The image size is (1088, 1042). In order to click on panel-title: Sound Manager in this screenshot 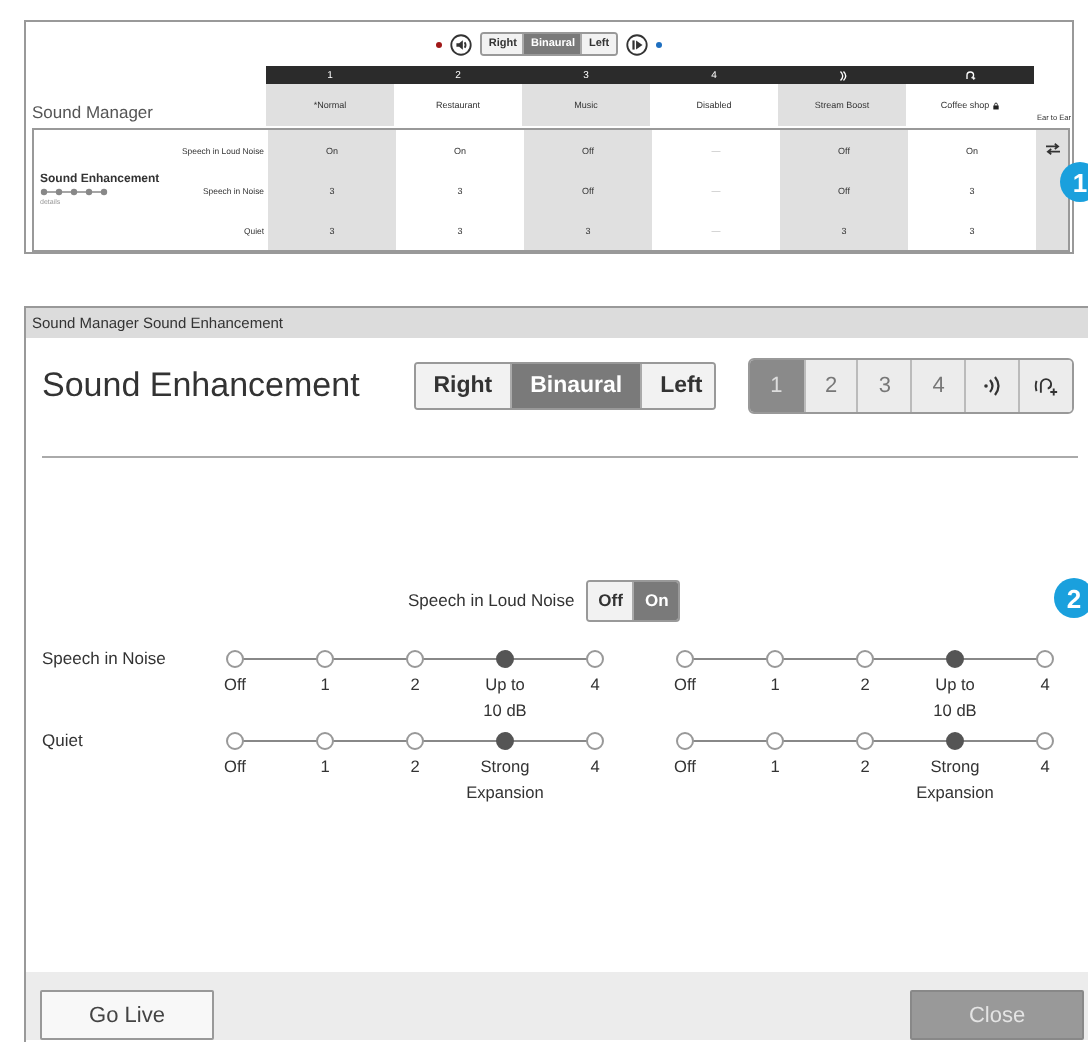, I will do `click(92, 114)`.